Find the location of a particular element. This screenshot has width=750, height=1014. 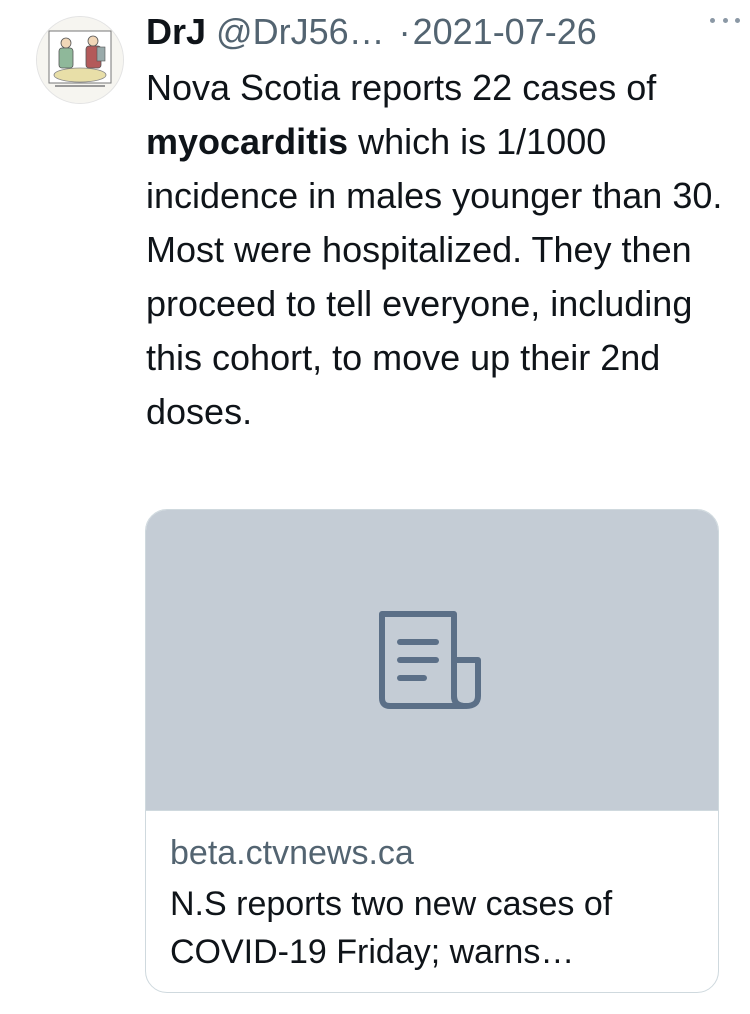

avatar is located at coordinates (80, 60).